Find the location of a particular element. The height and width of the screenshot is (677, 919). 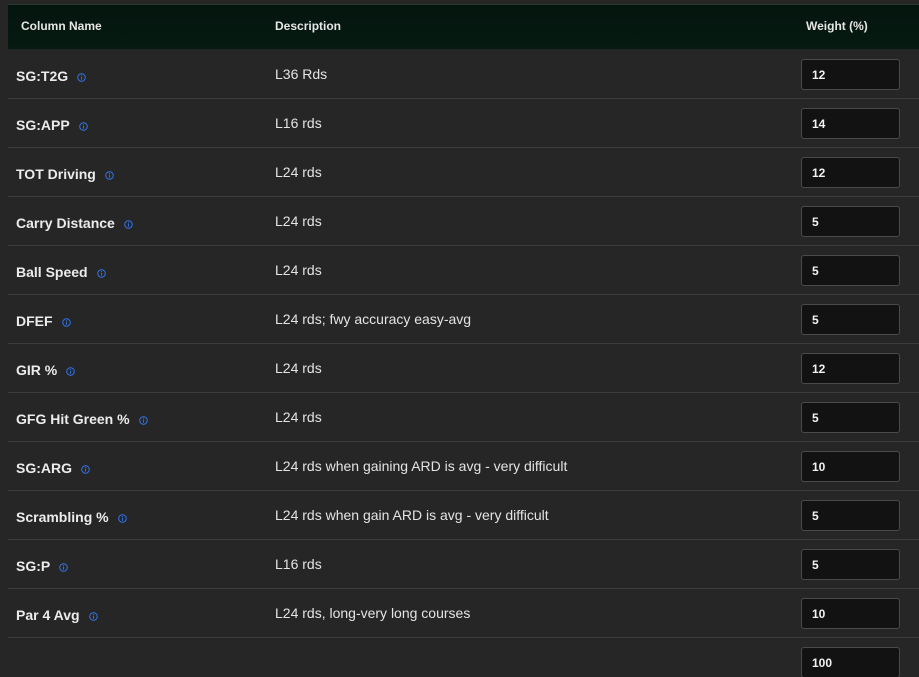

table-row: SG:P L16 rds is located at coordinates (463, 564).